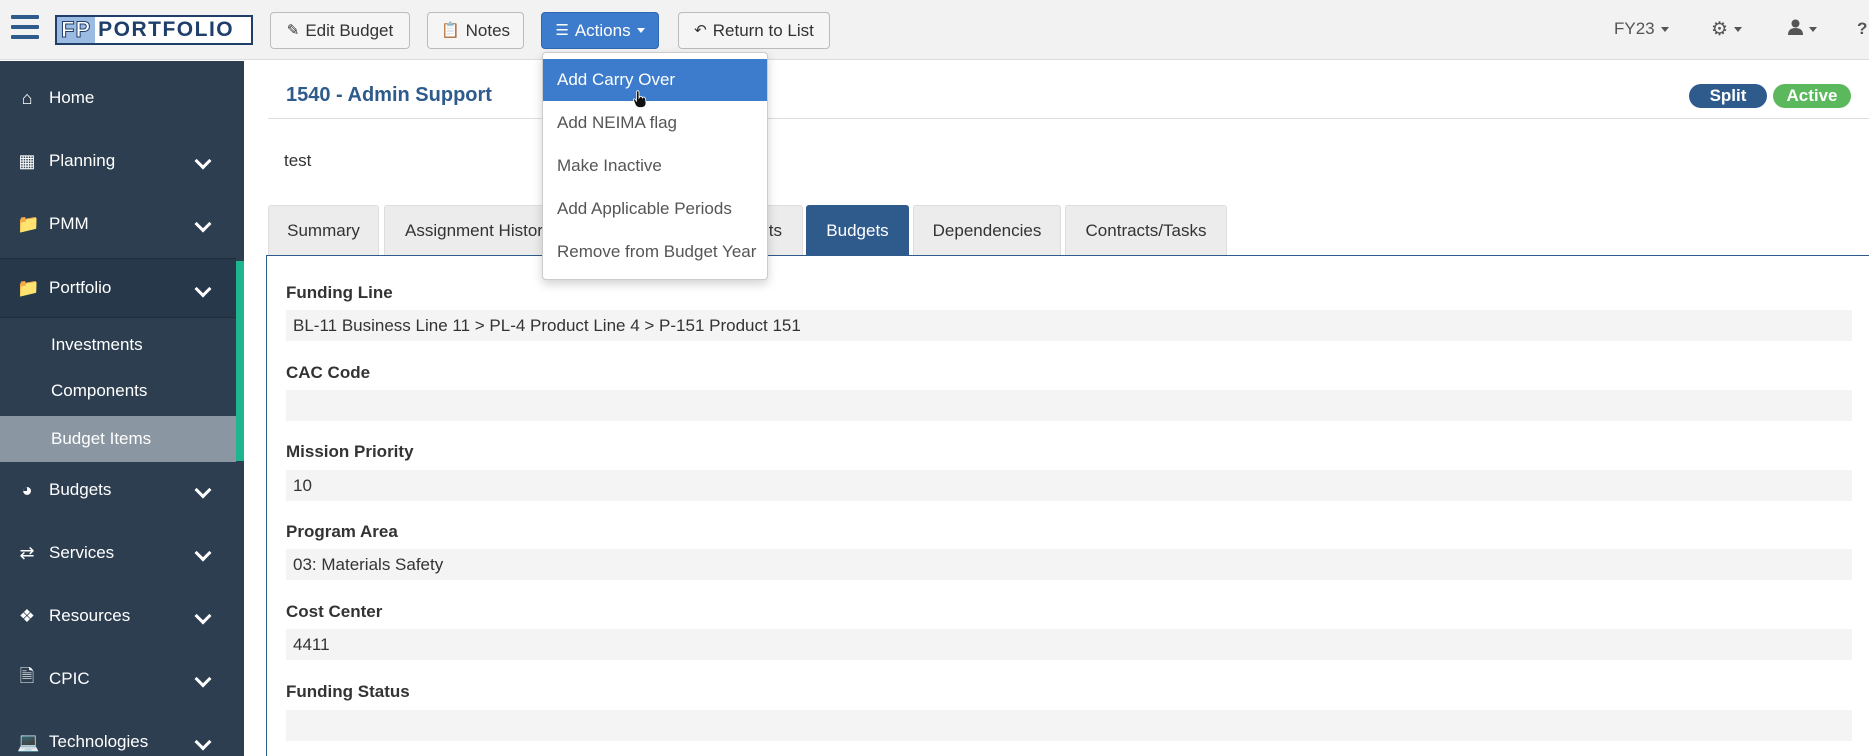 The image size is (1869, 756). I want to click on fiscal-year-label: FY23, so click(1634, 28).